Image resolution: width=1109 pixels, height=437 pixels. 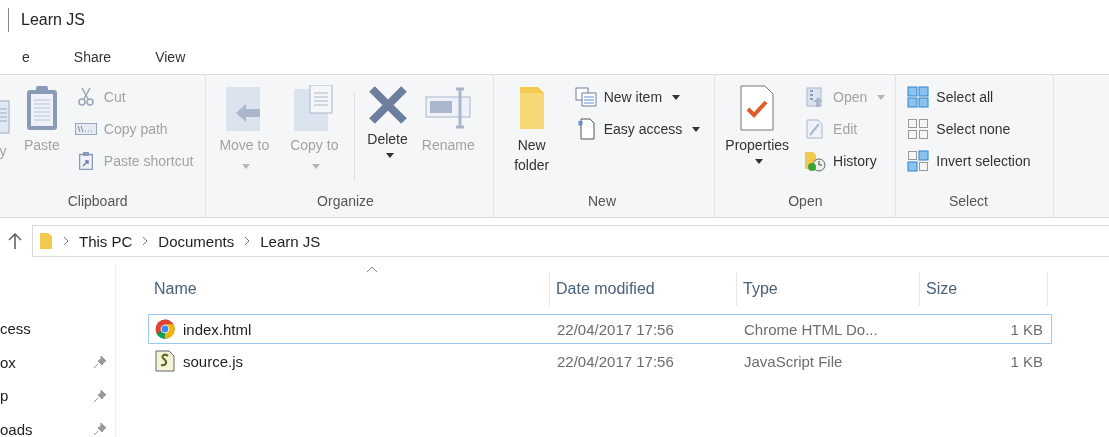 What do you see at coordinates (643, 289) in the screenshot?
I see `column-header: Date modified` at bounding box center [643, 289].